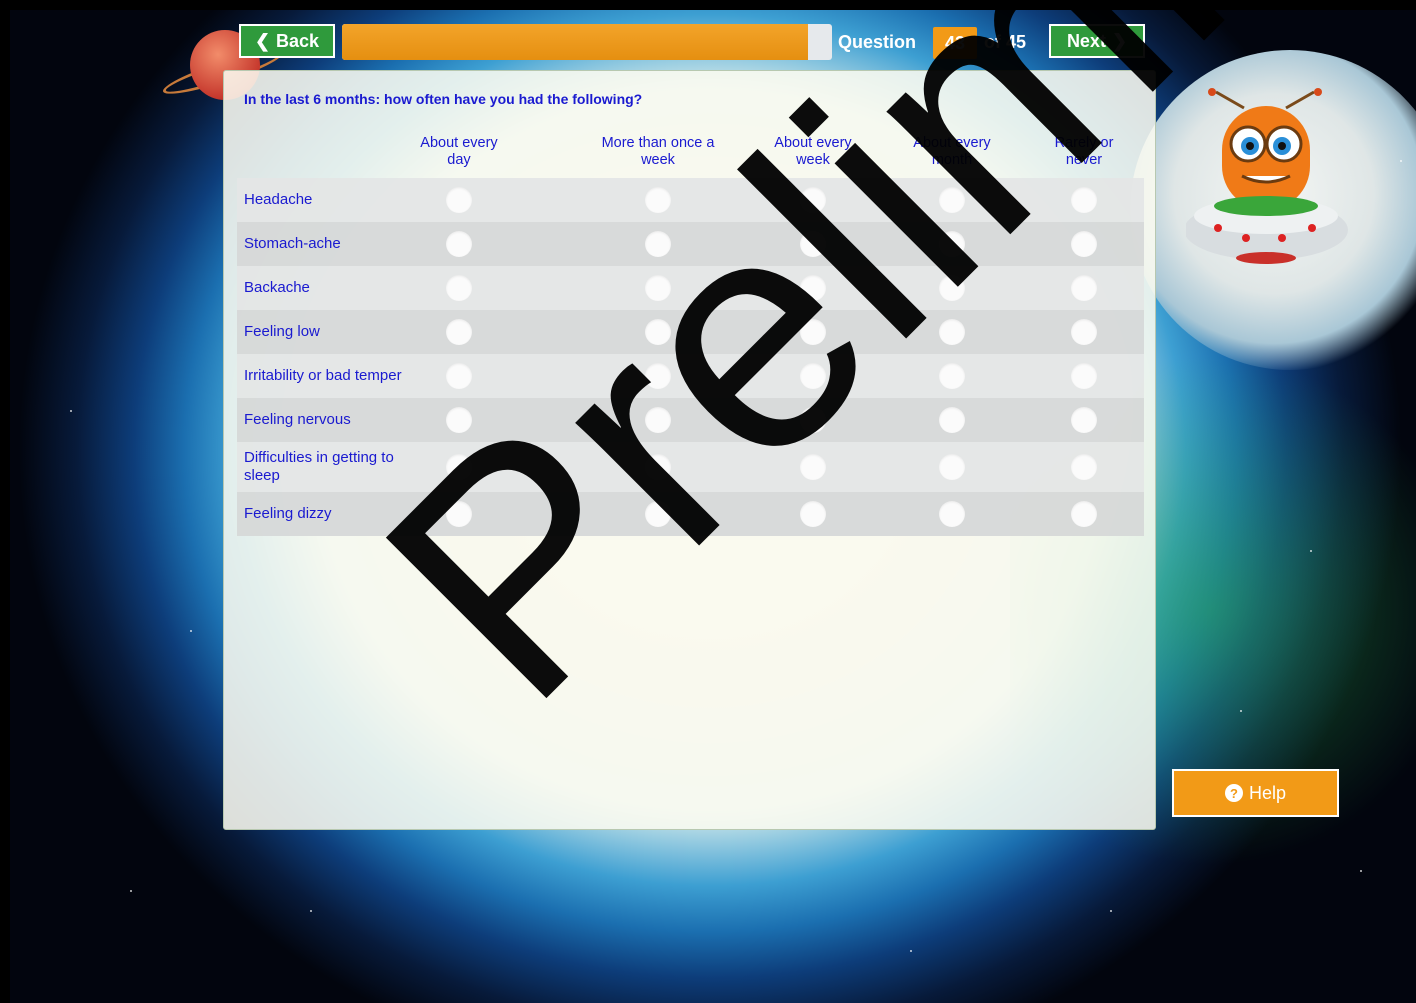 This screenshot has height=1003, width=1416. Describe the element at coordinates (1267, 792) in the screenshot. I see `help-button-label: Help` at that location.